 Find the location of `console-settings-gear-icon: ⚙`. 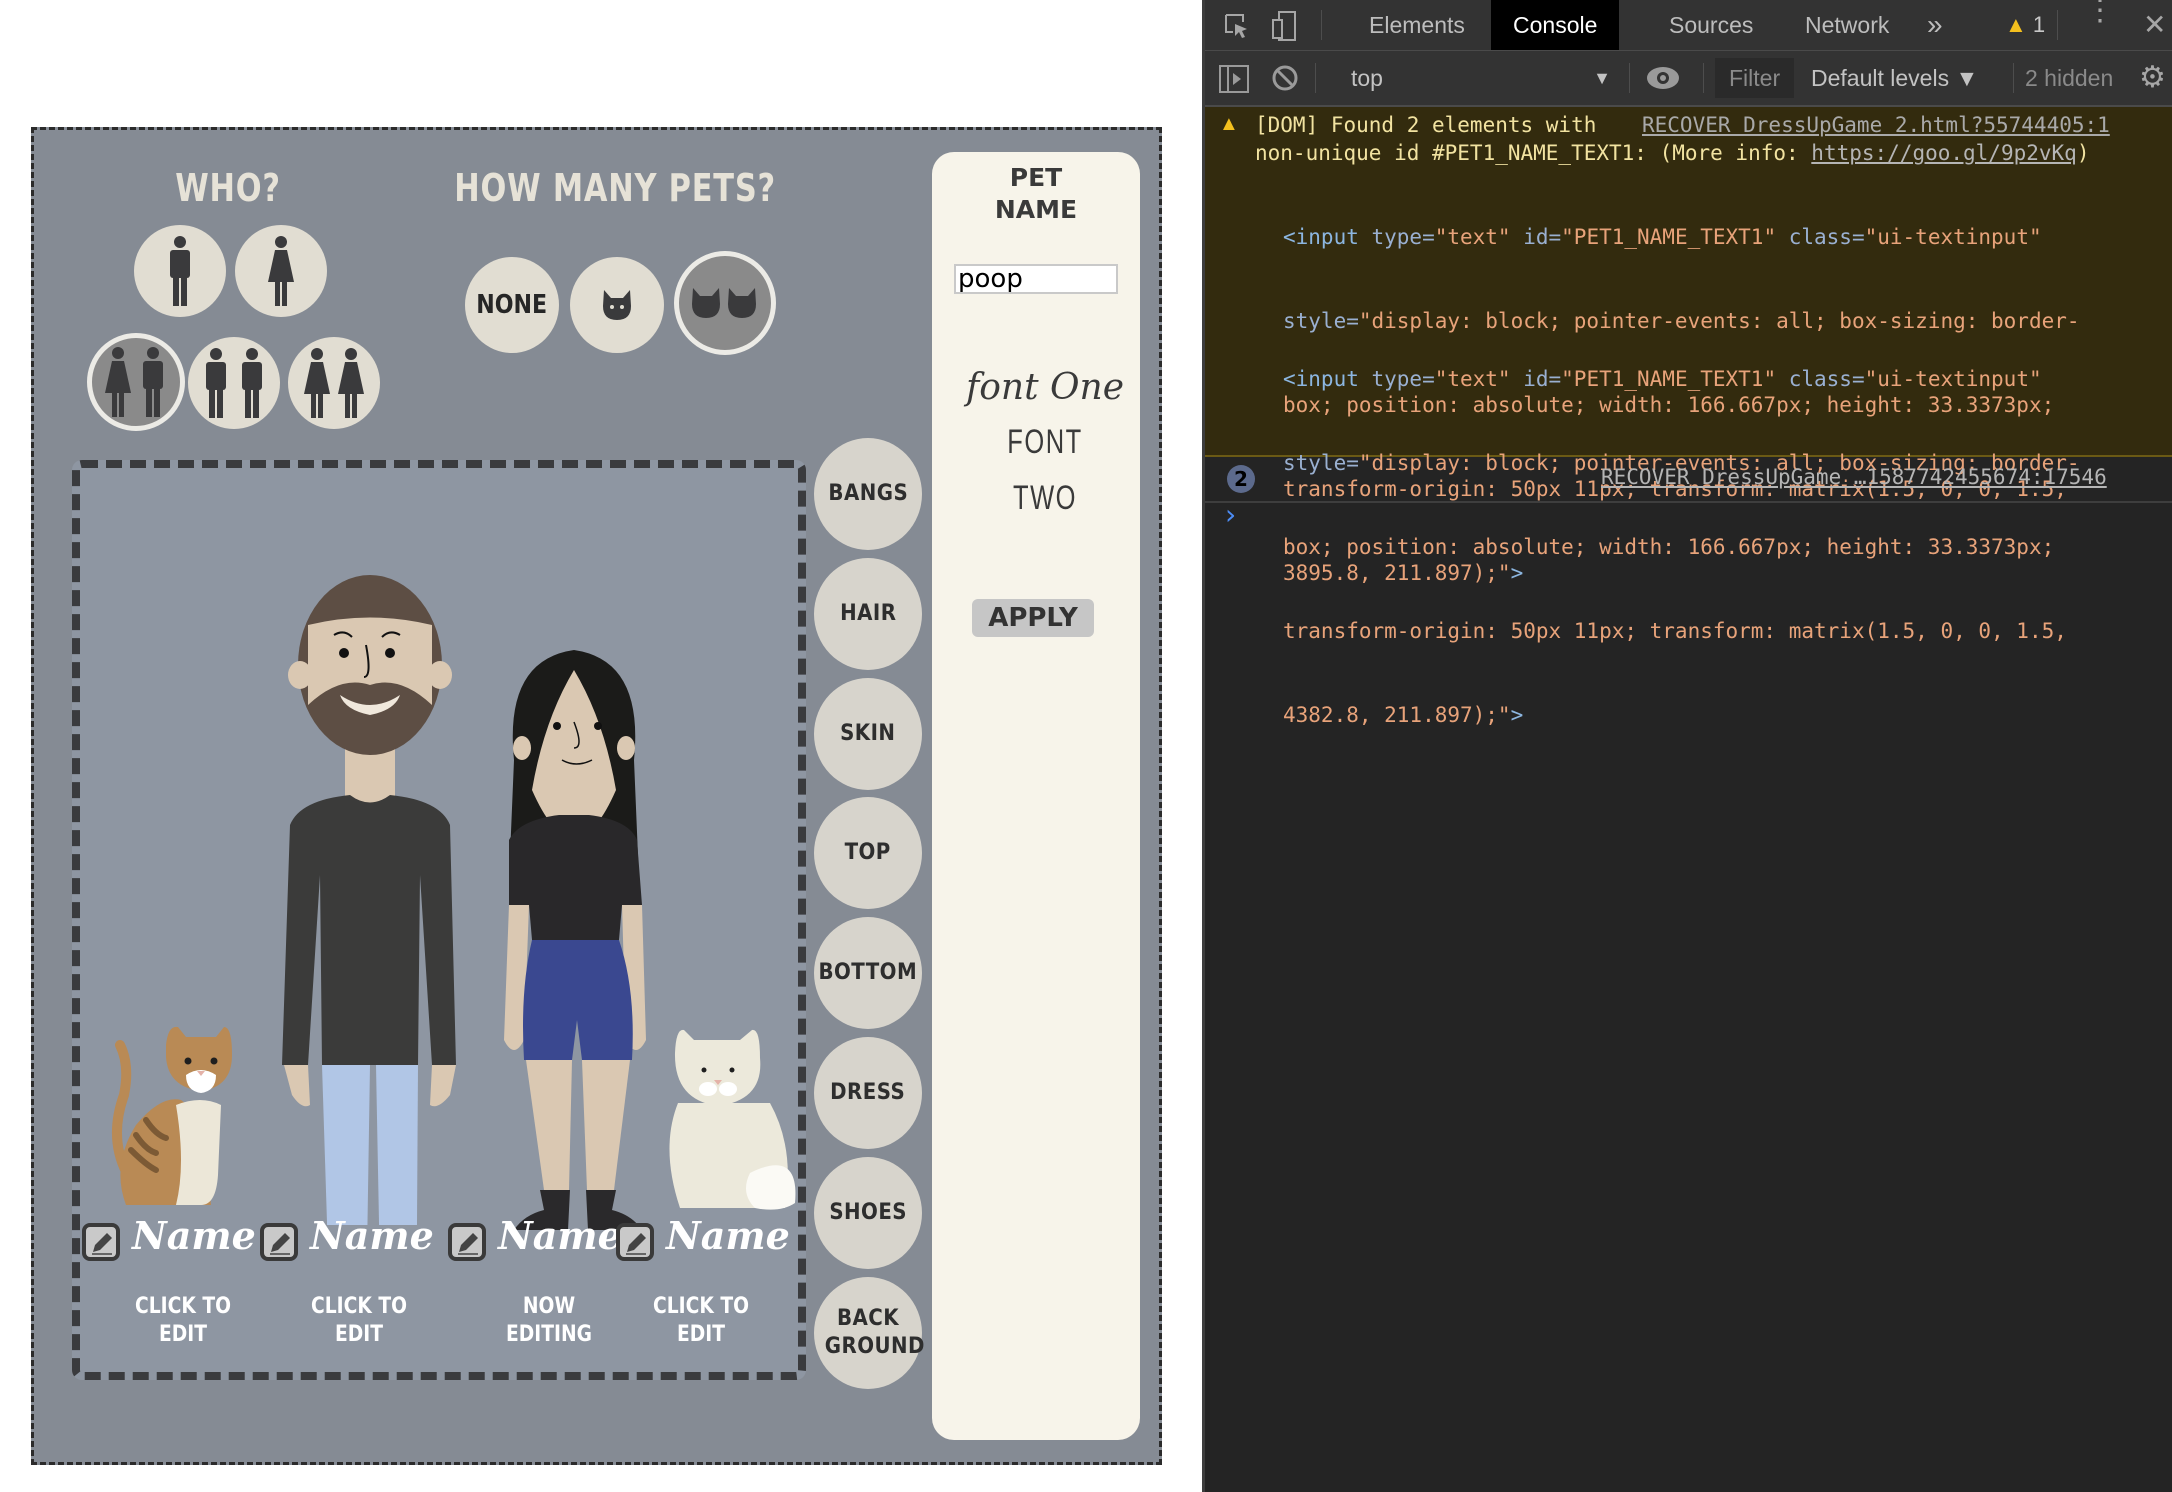

console-settings-gear-icon: ⚙ is located at coordinates (2152, 78).